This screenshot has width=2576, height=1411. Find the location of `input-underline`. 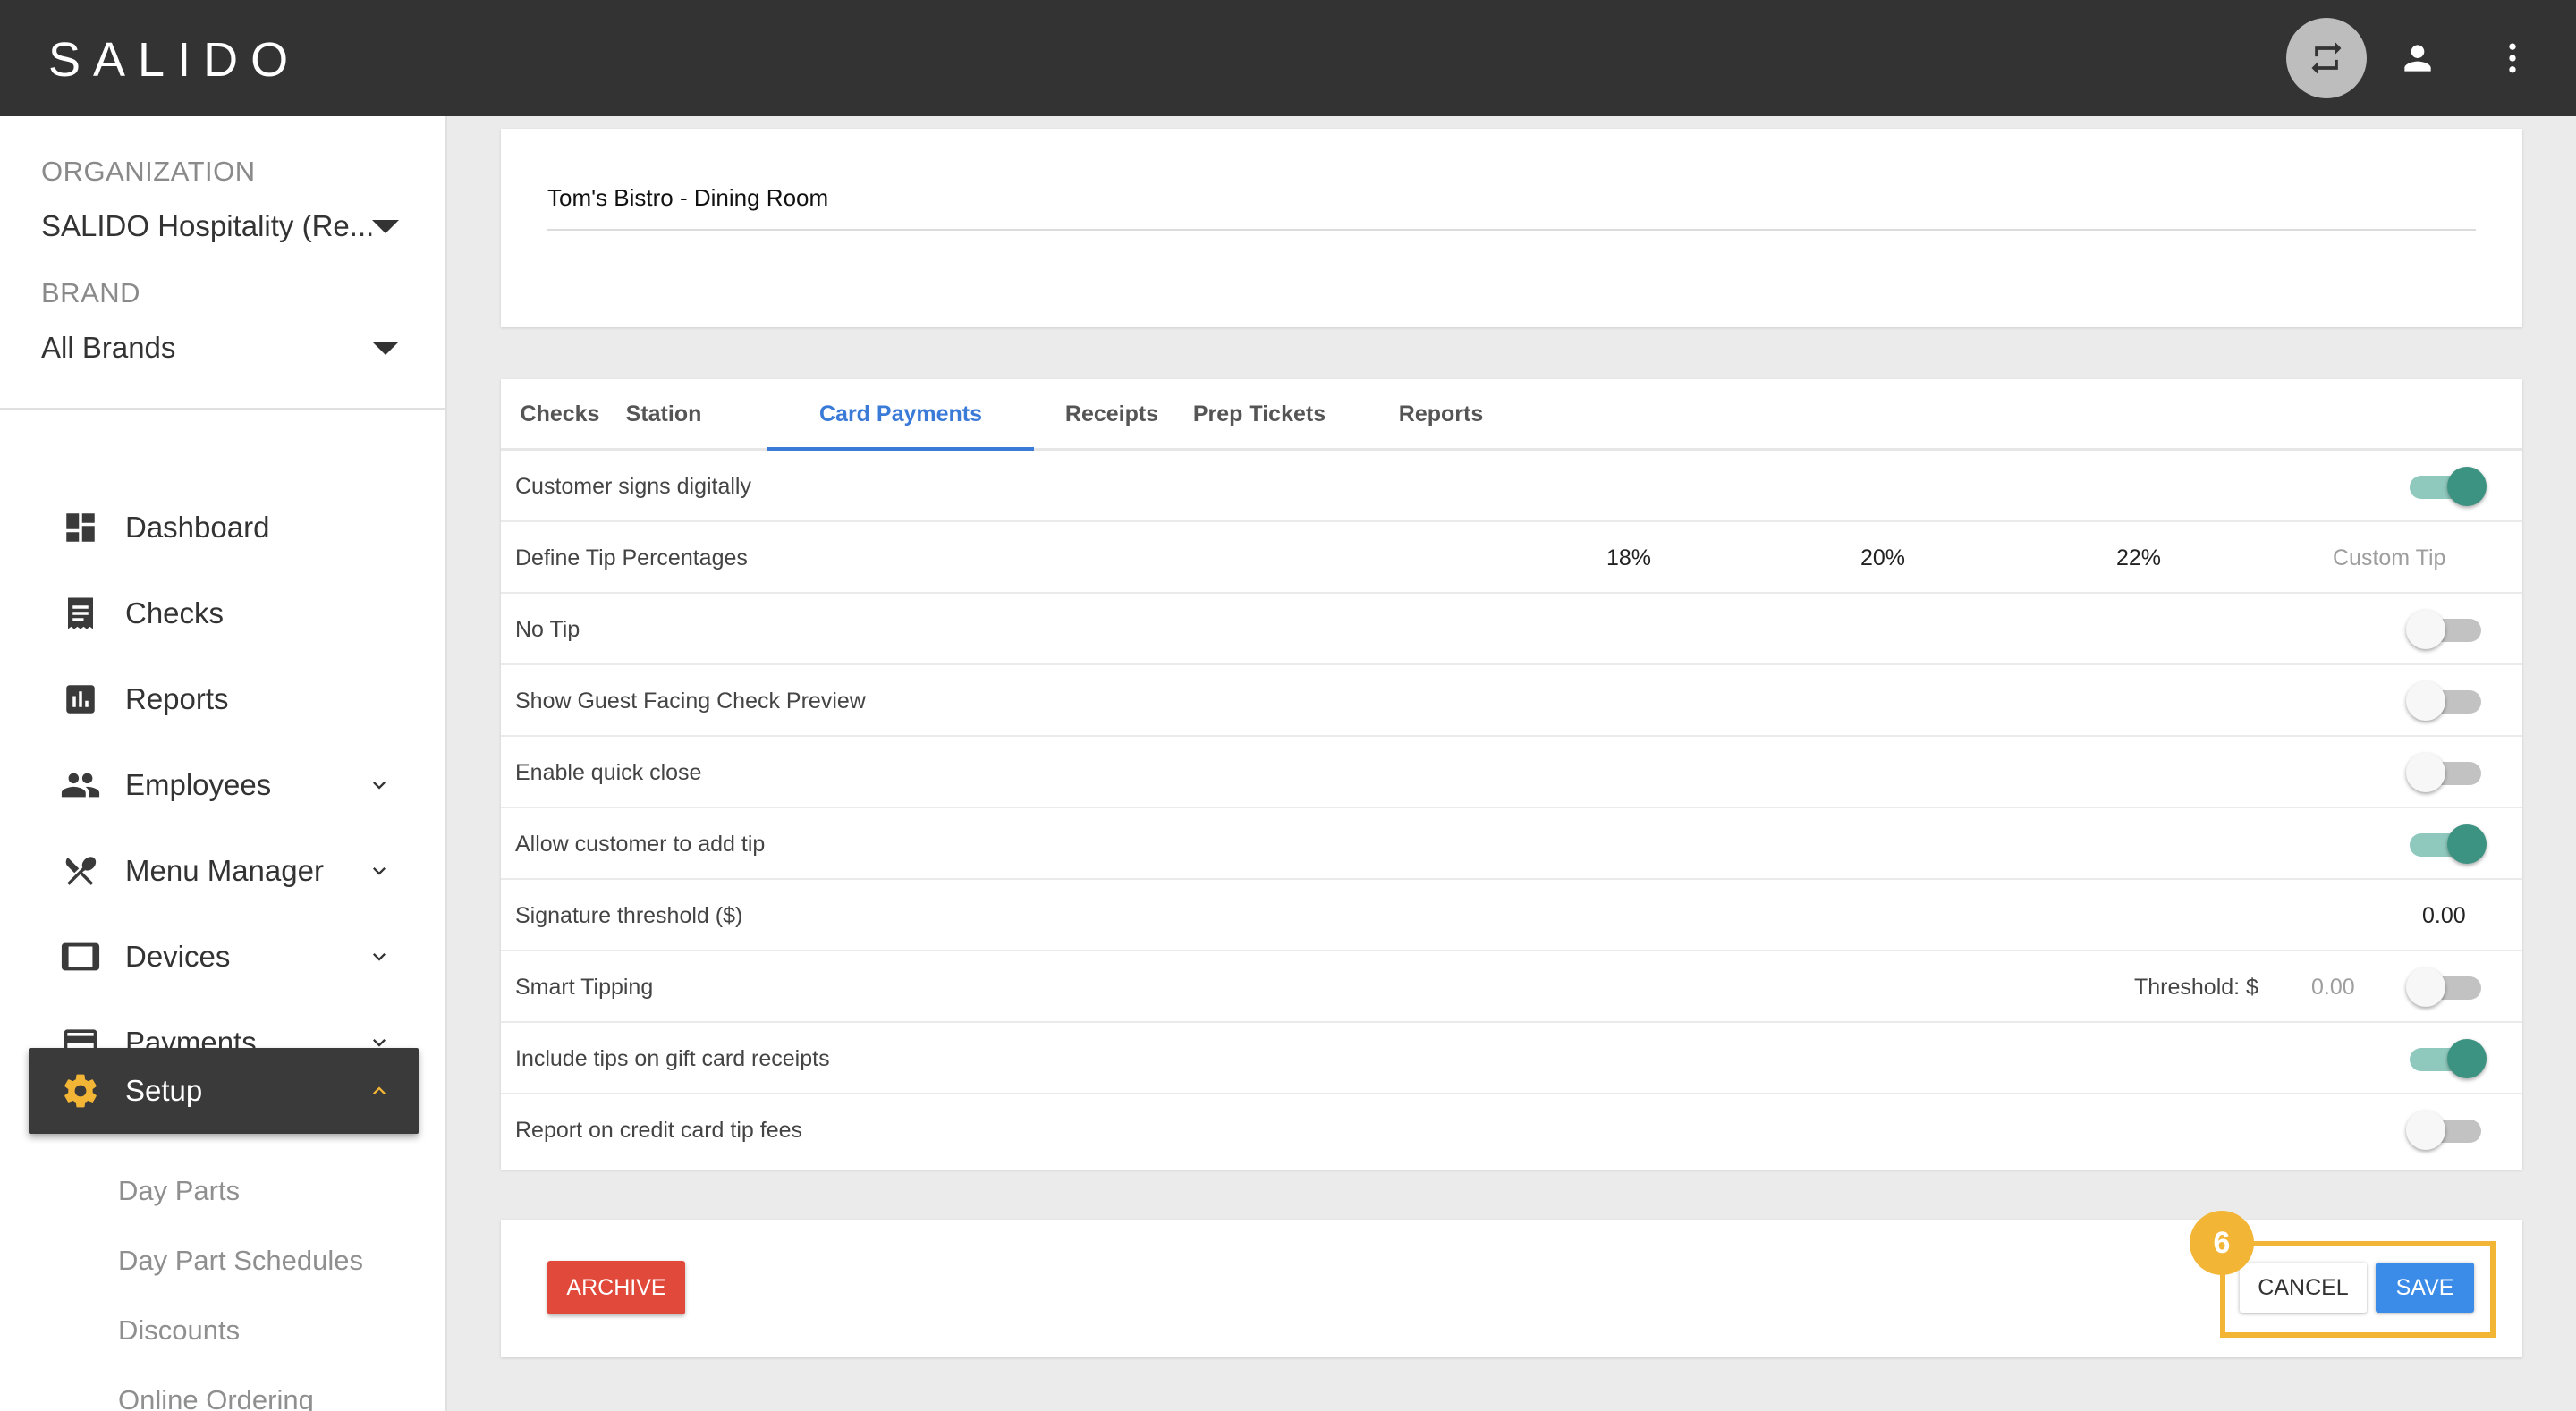

input-underline is located at coordinates (1511, 230).